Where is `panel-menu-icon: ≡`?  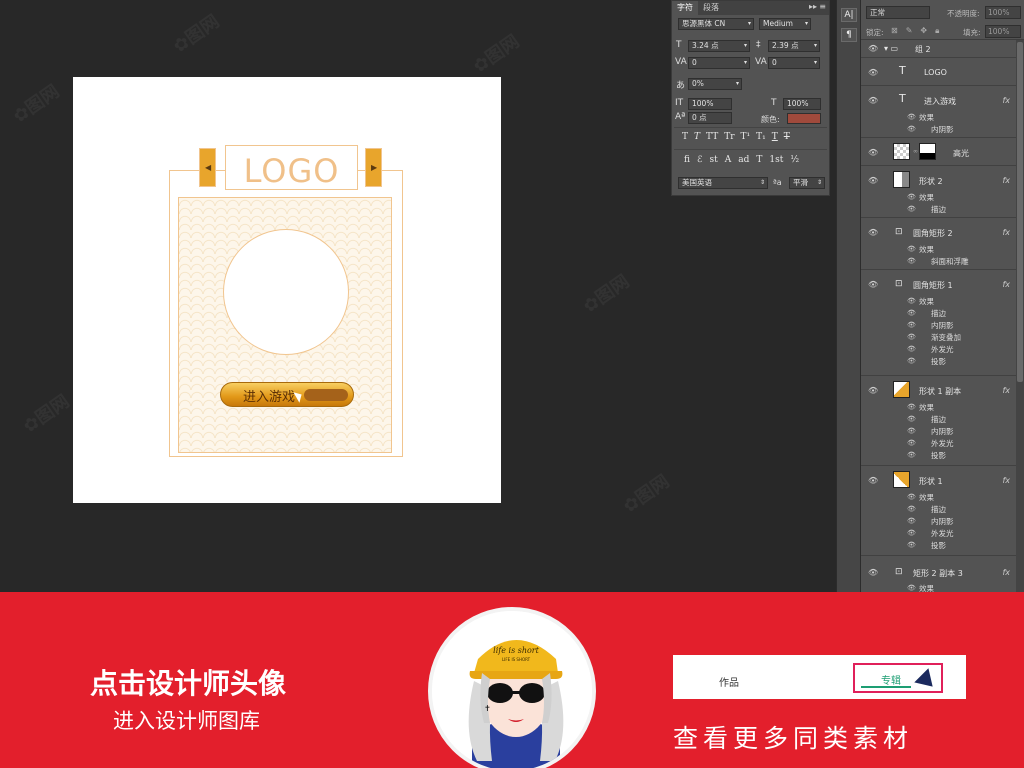
panel-menu-icon: ≡ is located at coordinates (822, 6).